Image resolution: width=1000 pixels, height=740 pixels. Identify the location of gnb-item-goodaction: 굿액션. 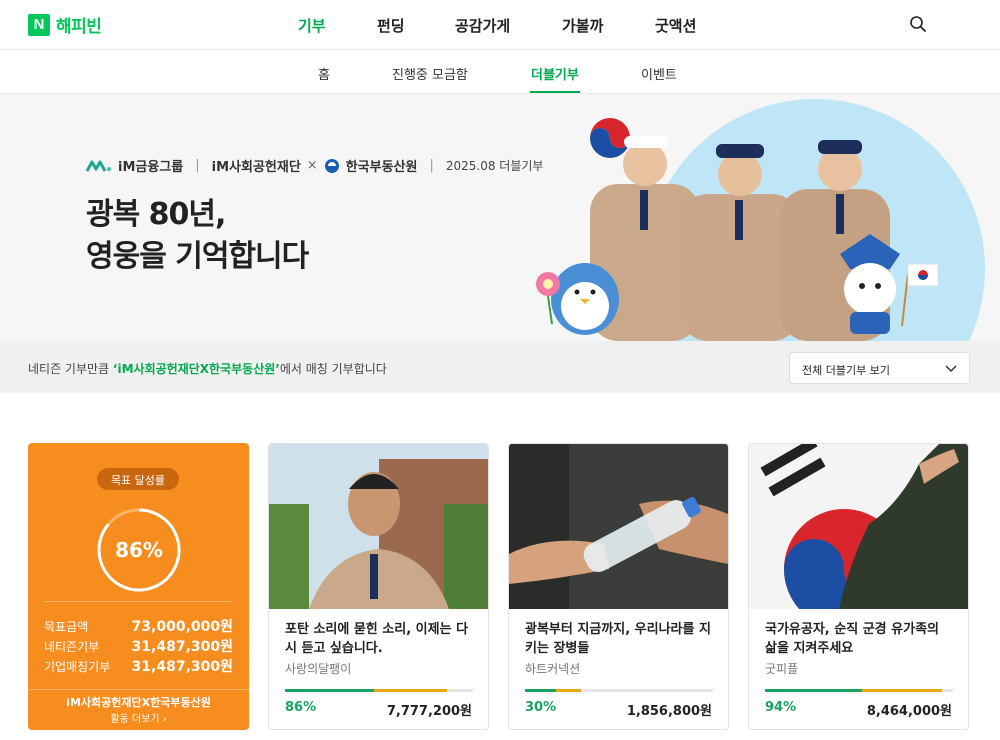
(675, 25).